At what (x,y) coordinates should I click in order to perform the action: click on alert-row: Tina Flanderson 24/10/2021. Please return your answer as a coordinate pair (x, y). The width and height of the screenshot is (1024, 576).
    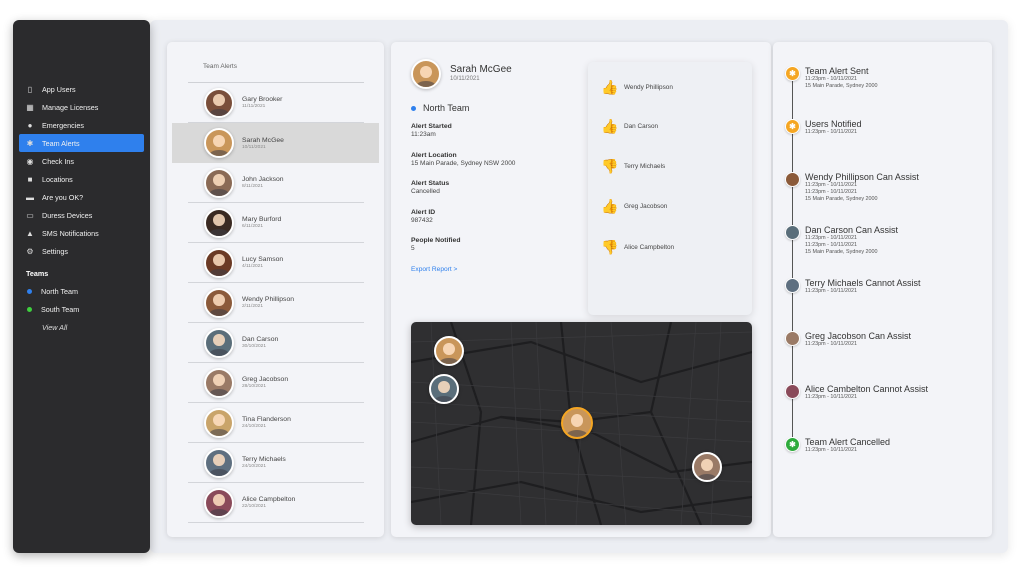
    Looking at the image, I should click on (276, 423).